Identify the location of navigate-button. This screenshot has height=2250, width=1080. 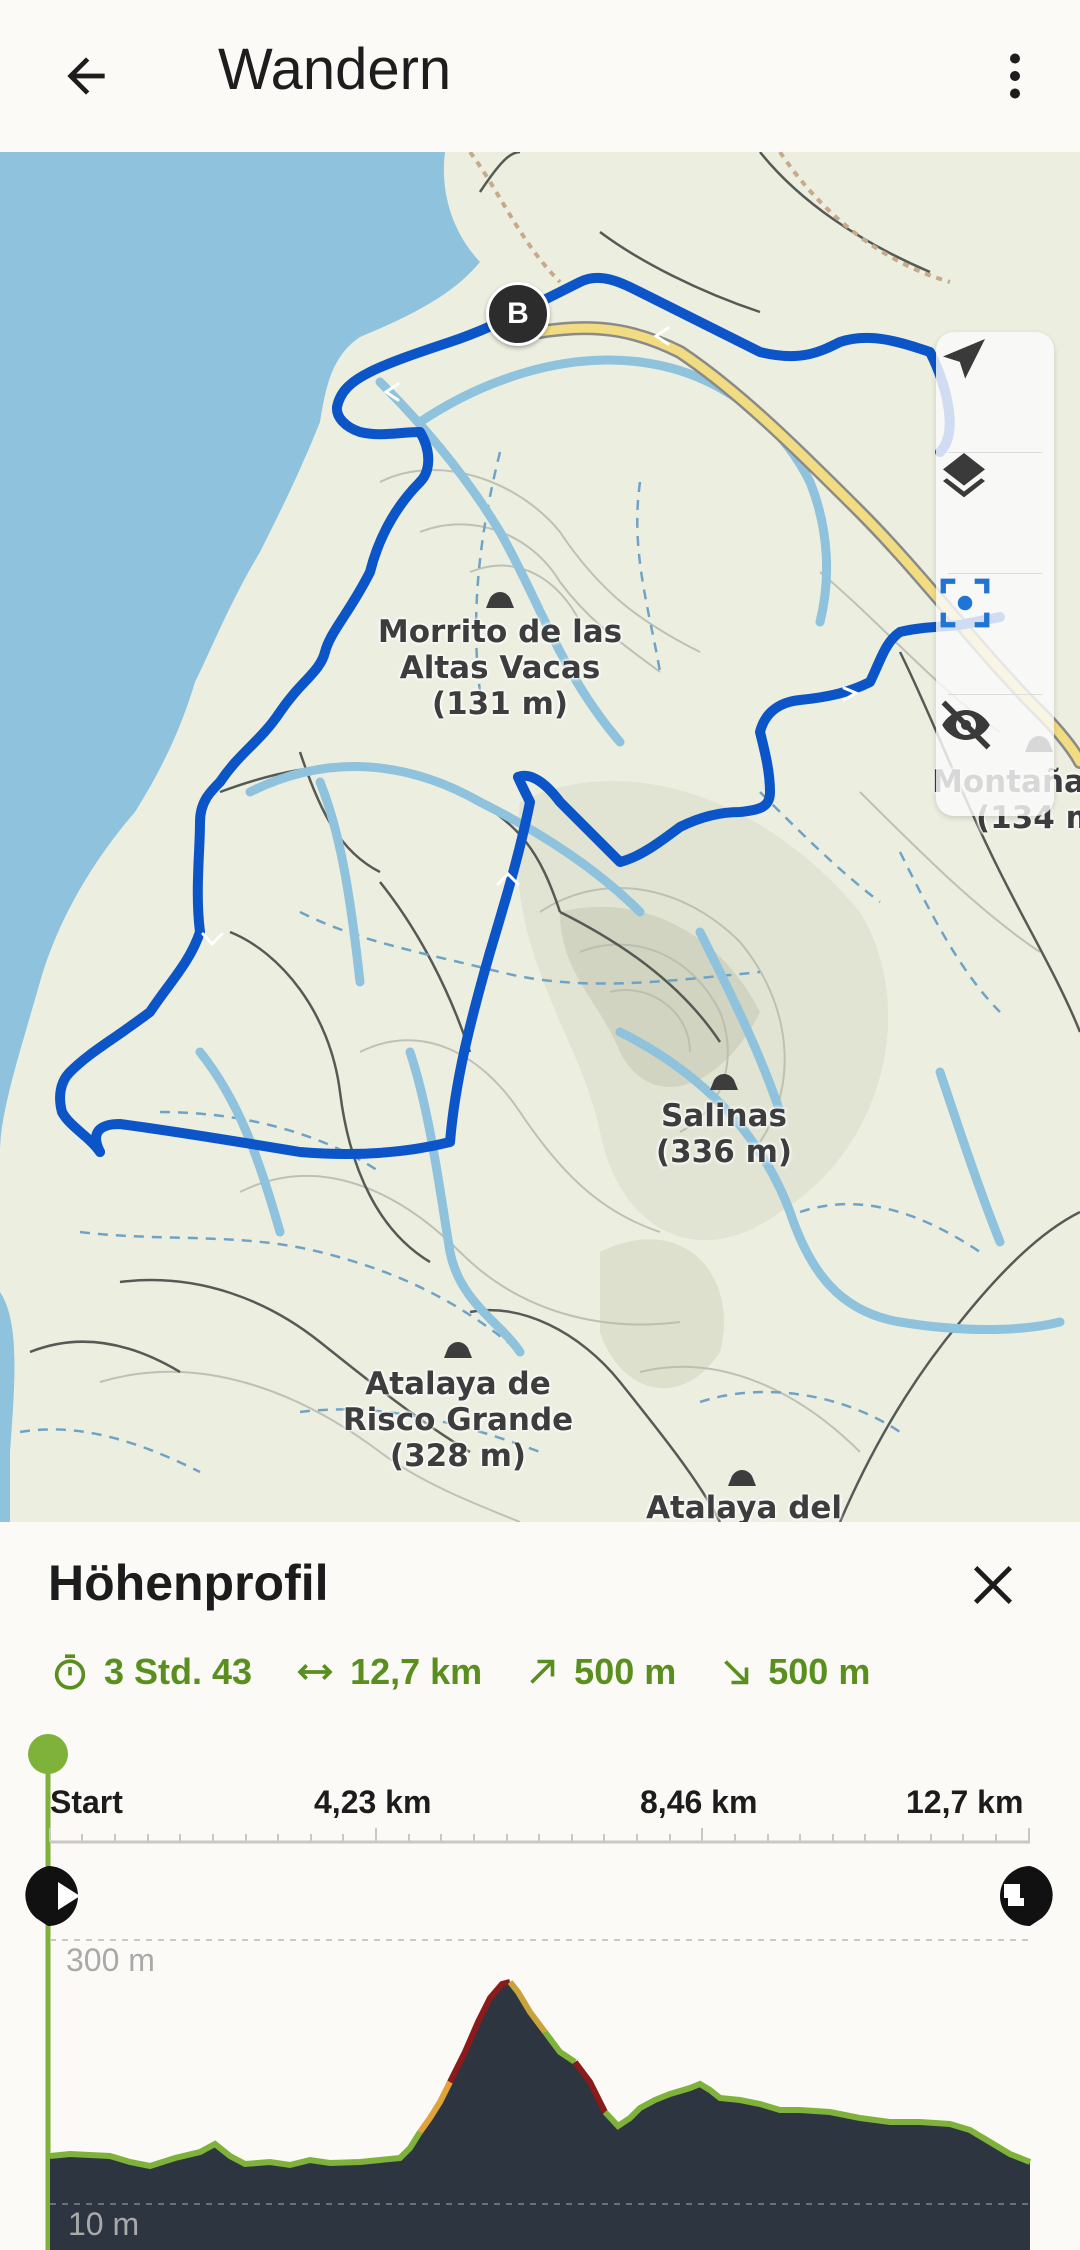
(995, 392).